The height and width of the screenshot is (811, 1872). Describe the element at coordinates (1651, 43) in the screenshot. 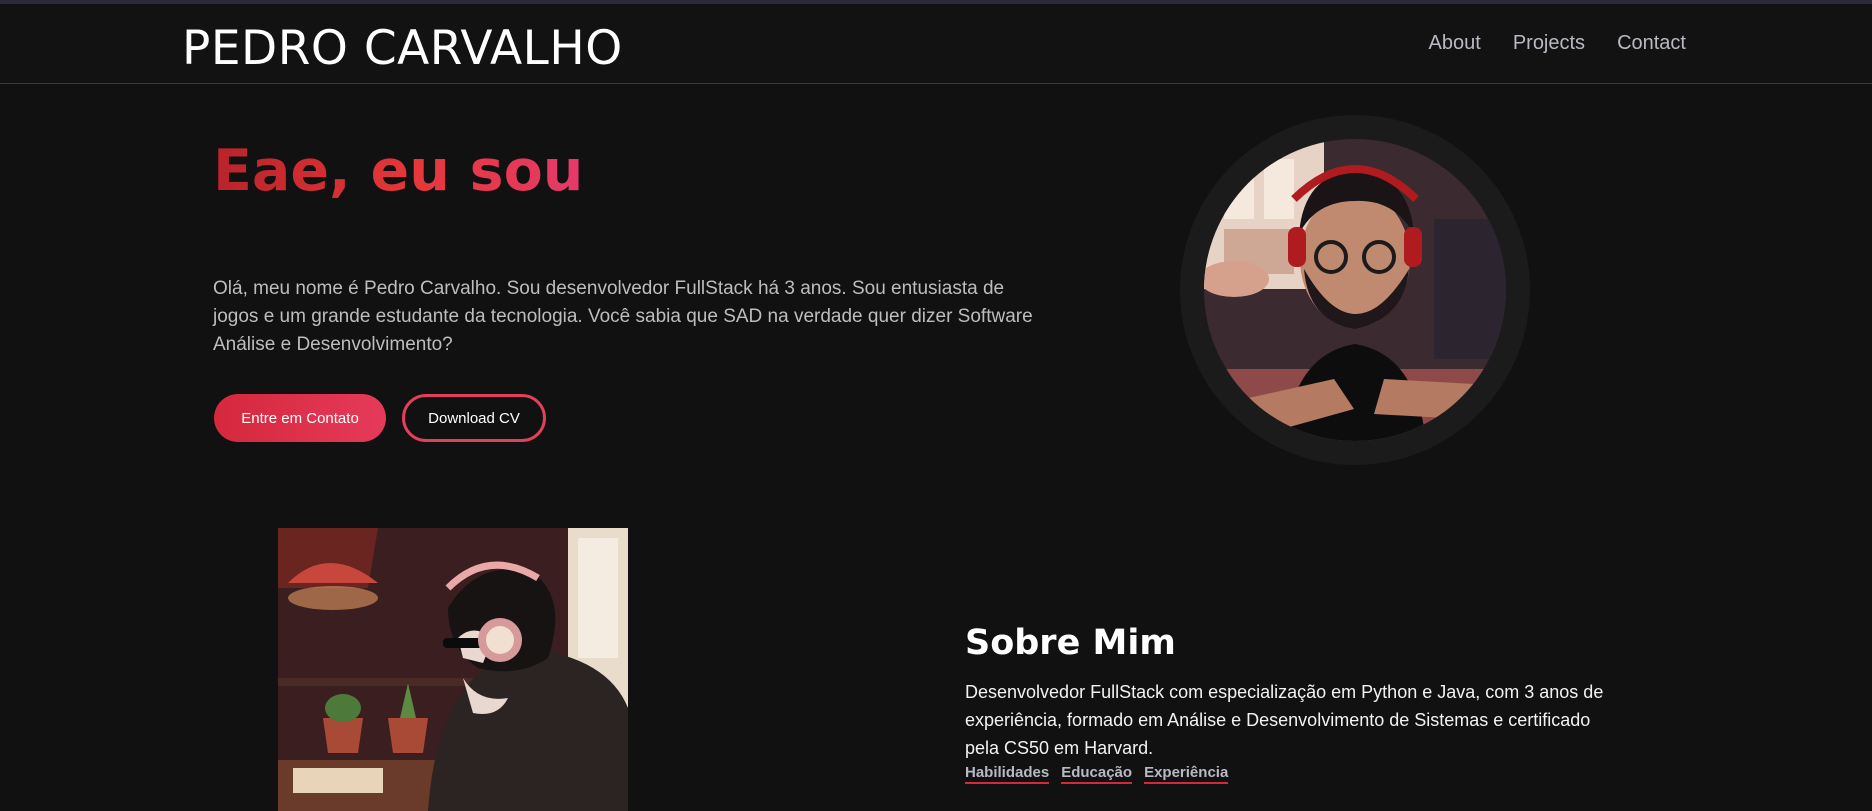

I see `nav-link-contact: Contact` at that location.